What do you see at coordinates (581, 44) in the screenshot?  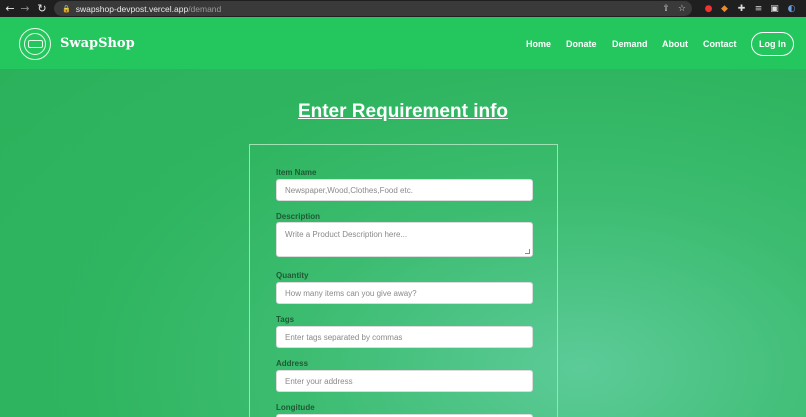 I see `nav-link-donate: Donate` at bounding box center [581, 44].